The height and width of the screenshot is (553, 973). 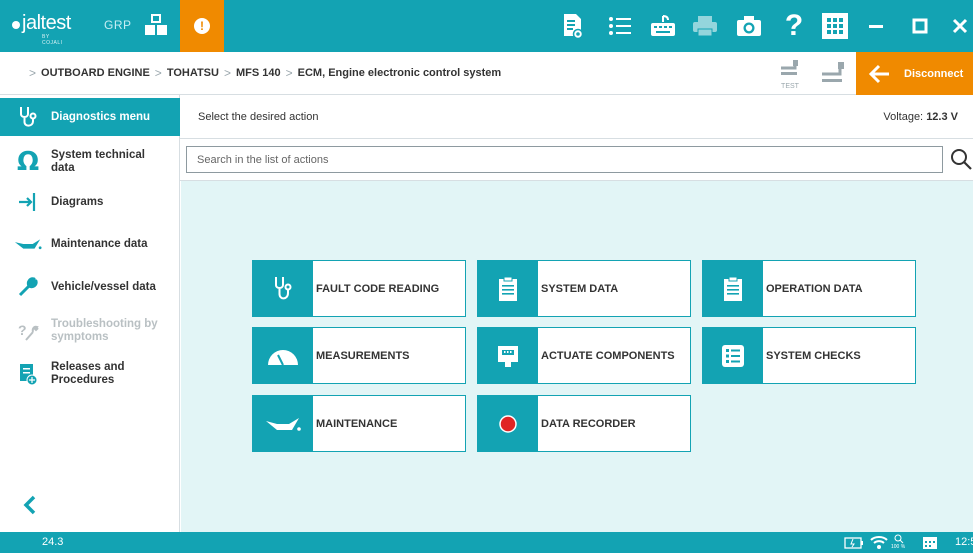 What do you see at coordinates (853, 543) in the screenshot?
I see `battery-icon` at bounding box center [853, 543].